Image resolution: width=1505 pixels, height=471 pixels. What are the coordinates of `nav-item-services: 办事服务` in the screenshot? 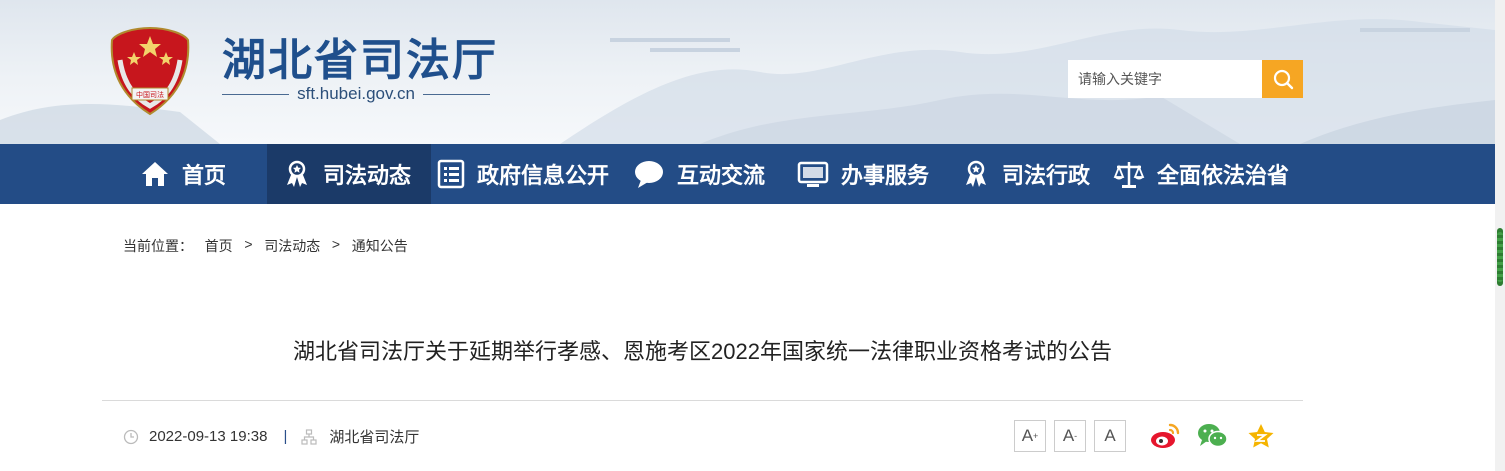 It's located at (863, 174).